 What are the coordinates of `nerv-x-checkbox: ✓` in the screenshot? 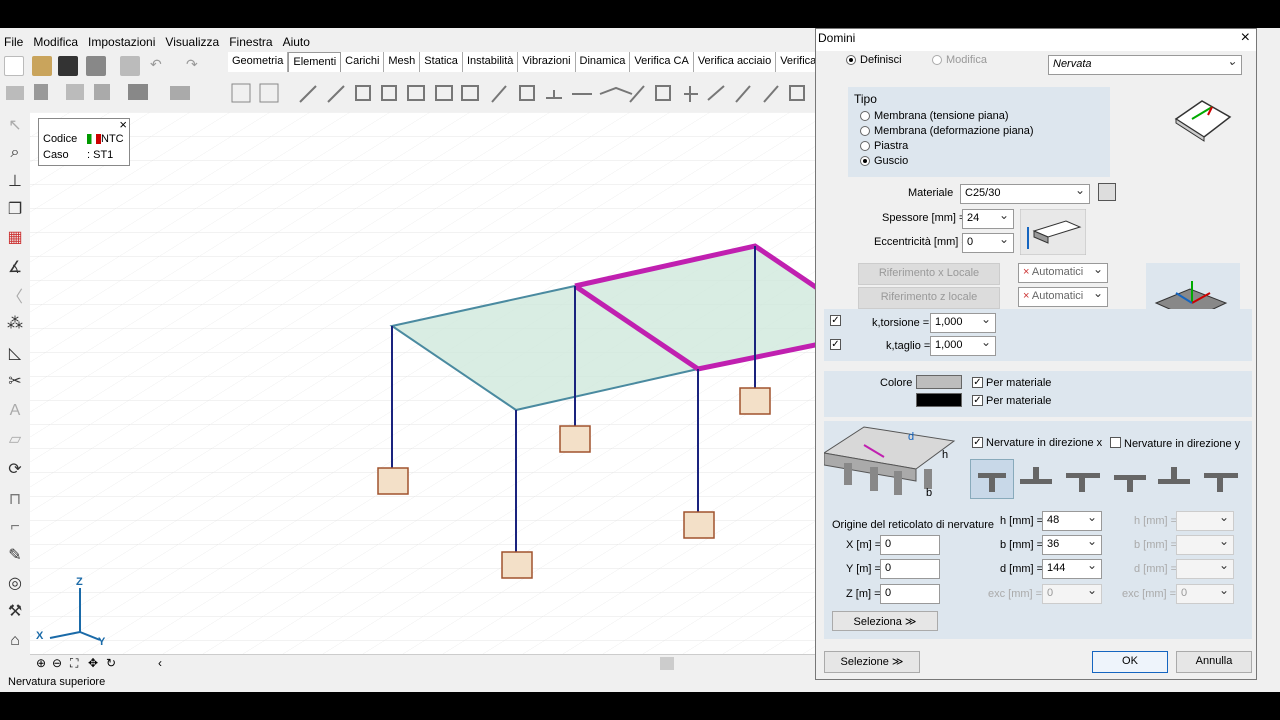 It's located at (977, 442).